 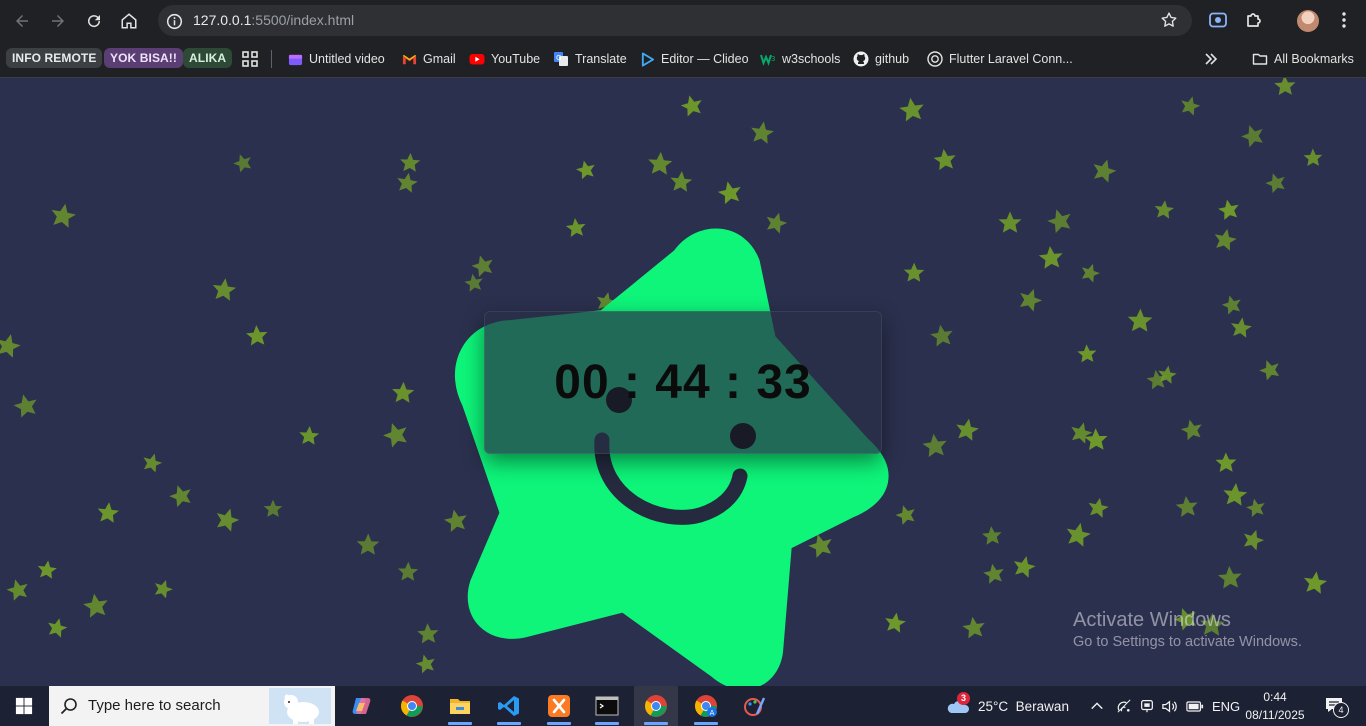 What do you see at coordinates (1254, 20) in the screenshot?
I see `extensions-icon` at bounding box center [1254, 20].